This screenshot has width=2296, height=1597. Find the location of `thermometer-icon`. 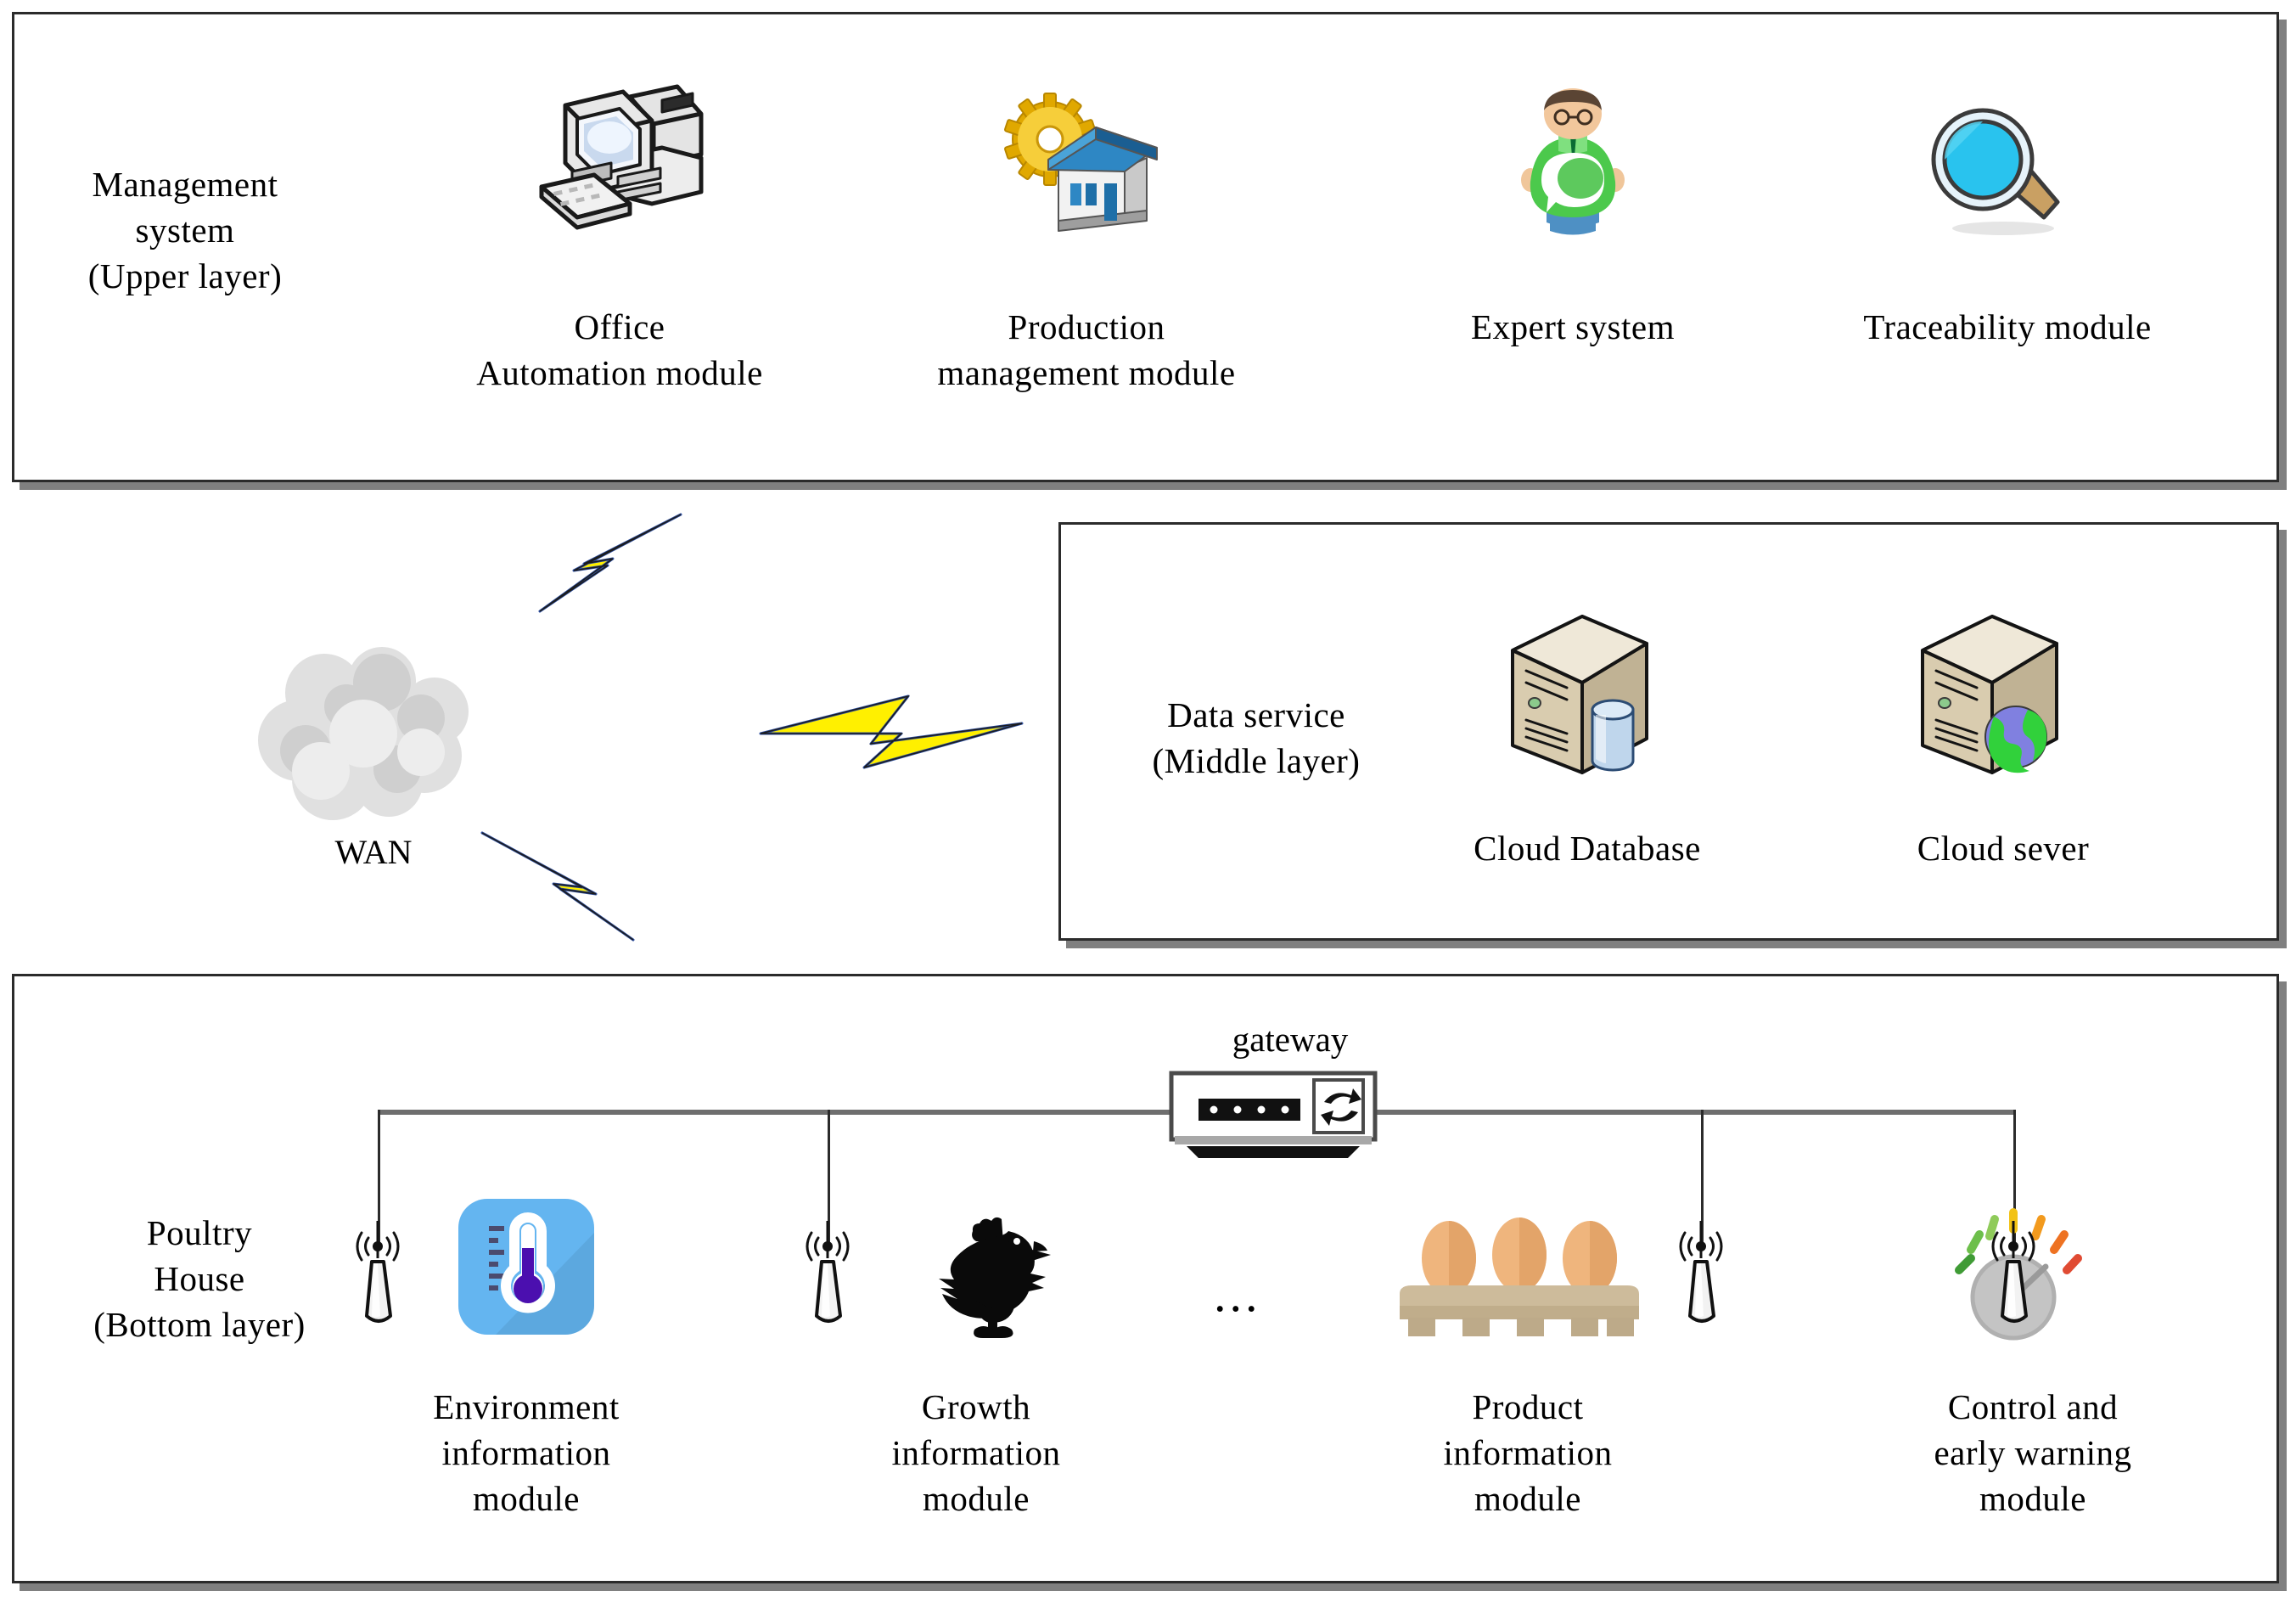

thermometer-icon is located at coordinates (526, 1267).